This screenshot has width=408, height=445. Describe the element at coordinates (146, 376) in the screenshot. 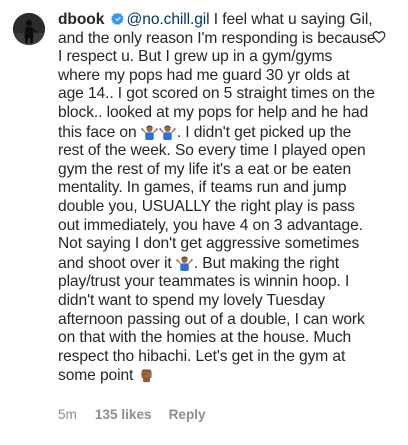

I see `raised-fist-emoji` at that location.